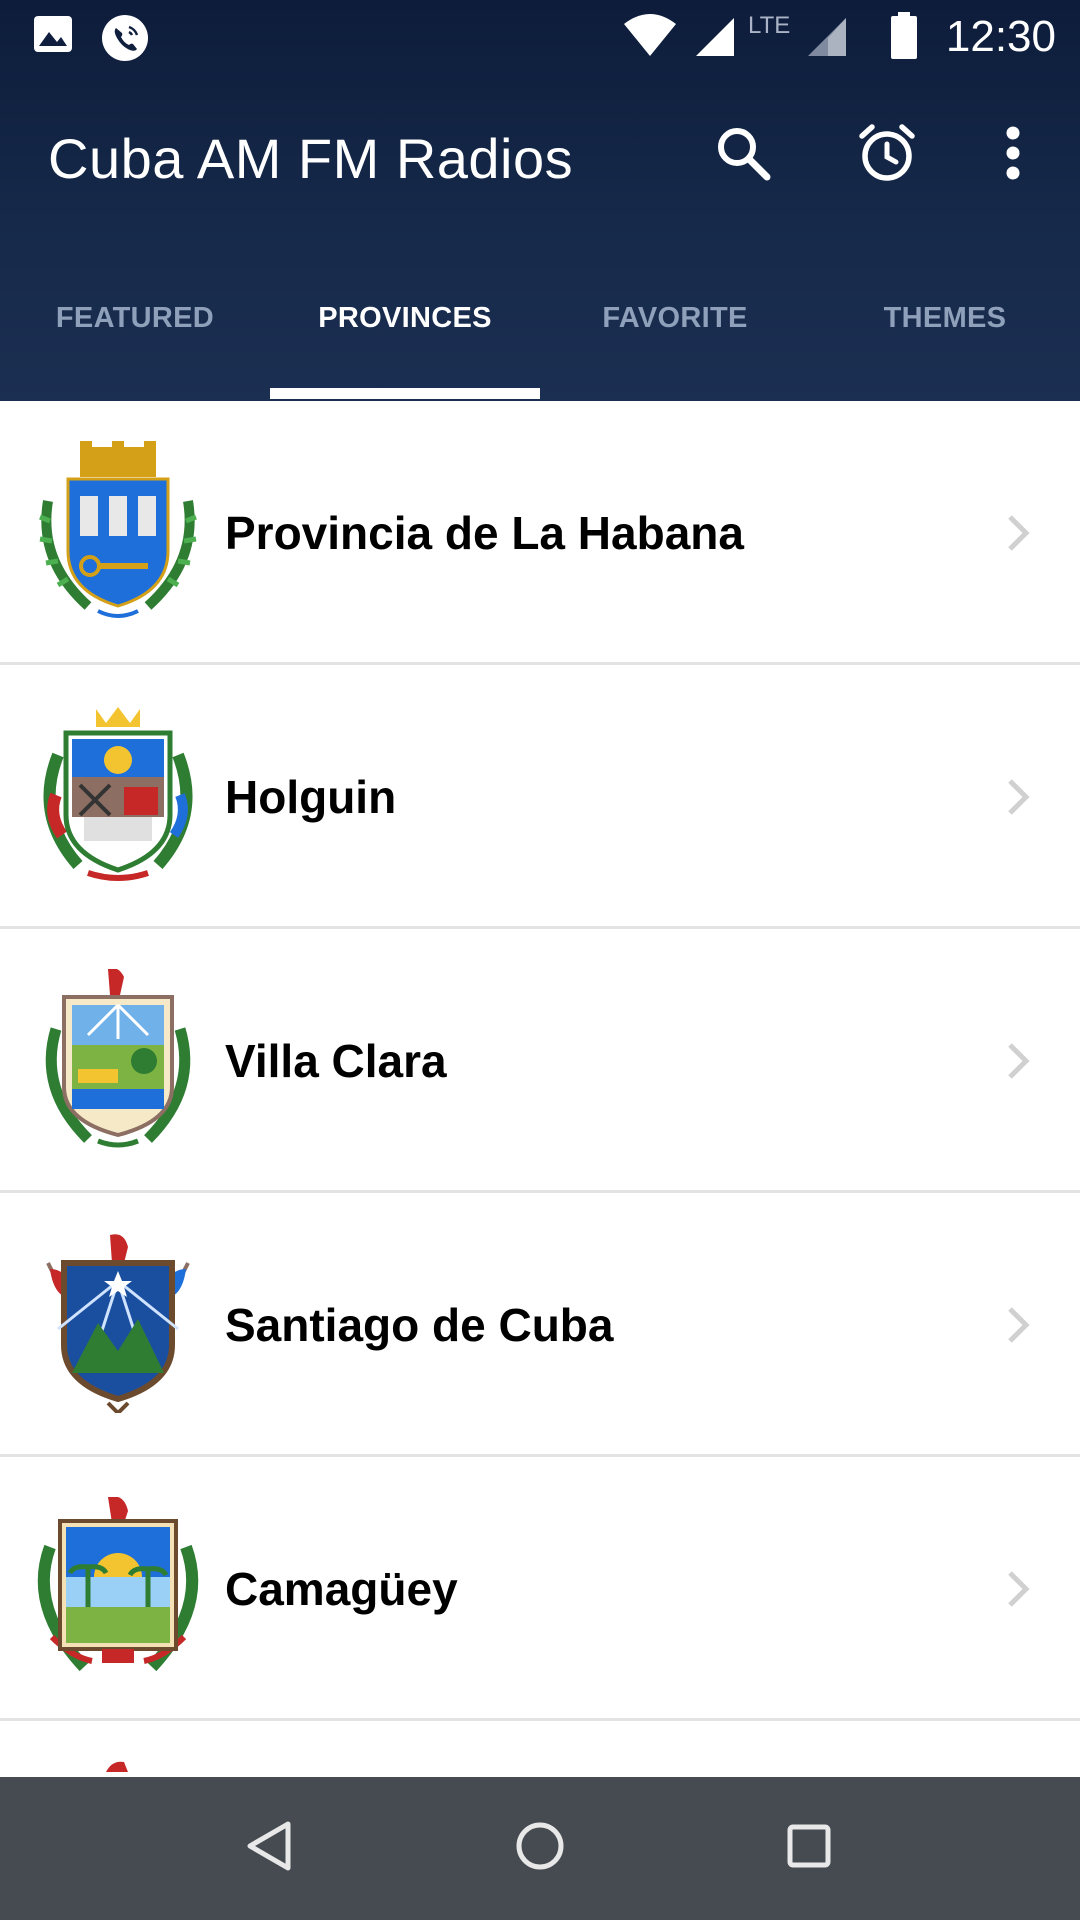 The image size is (1080, 1920). I want to click on navigation-bar, so click(540, 1848).